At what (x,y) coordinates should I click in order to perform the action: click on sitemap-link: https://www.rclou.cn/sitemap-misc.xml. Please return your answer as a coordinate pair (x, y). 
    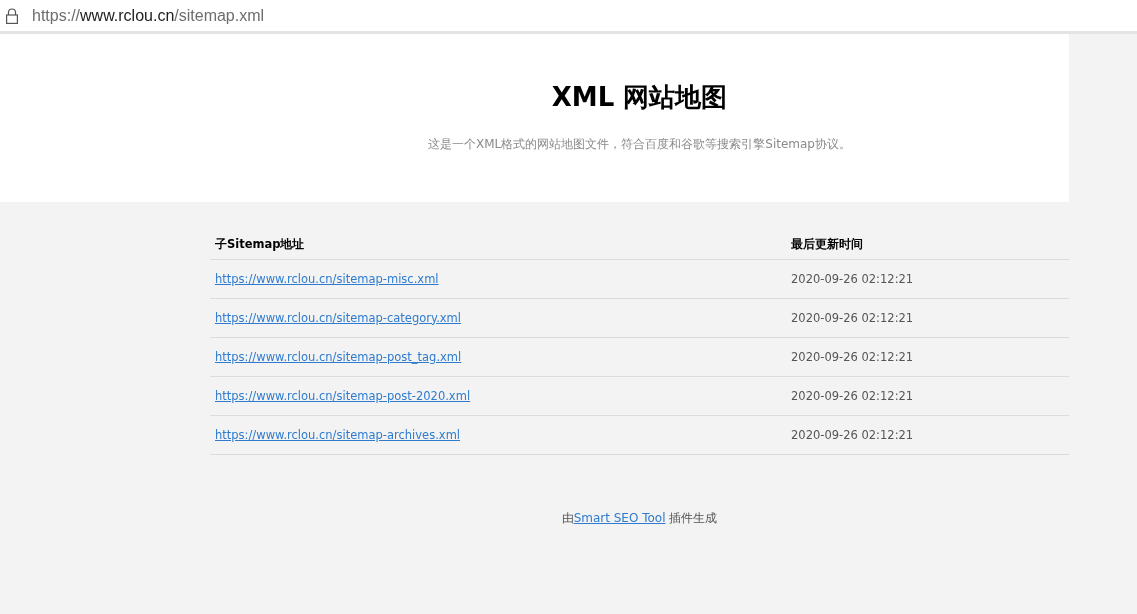
    Looking at the image, I should click on (327, 278).